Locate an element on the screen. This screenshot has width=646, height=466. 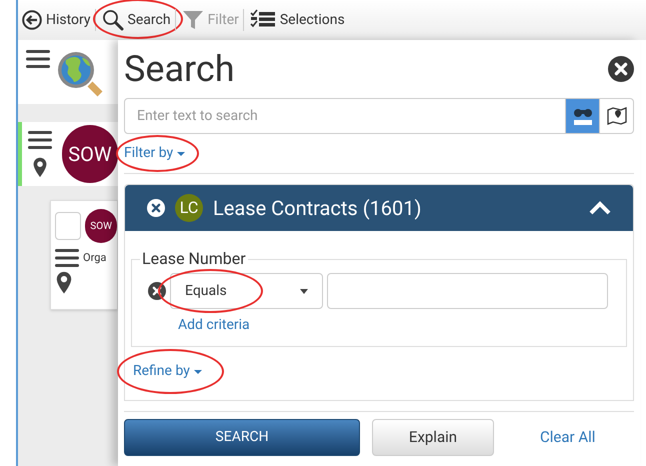
entity-badge: LC is located at coordinates (189, 208).